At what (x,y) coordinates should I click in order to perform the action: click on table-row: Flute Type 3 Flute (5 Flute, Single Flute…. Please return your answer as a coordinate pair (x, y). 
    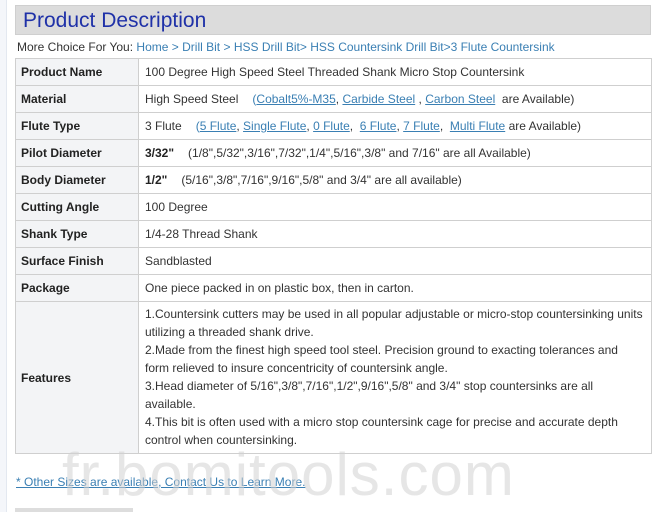
    Looking at the image, I should click on (333, 126).